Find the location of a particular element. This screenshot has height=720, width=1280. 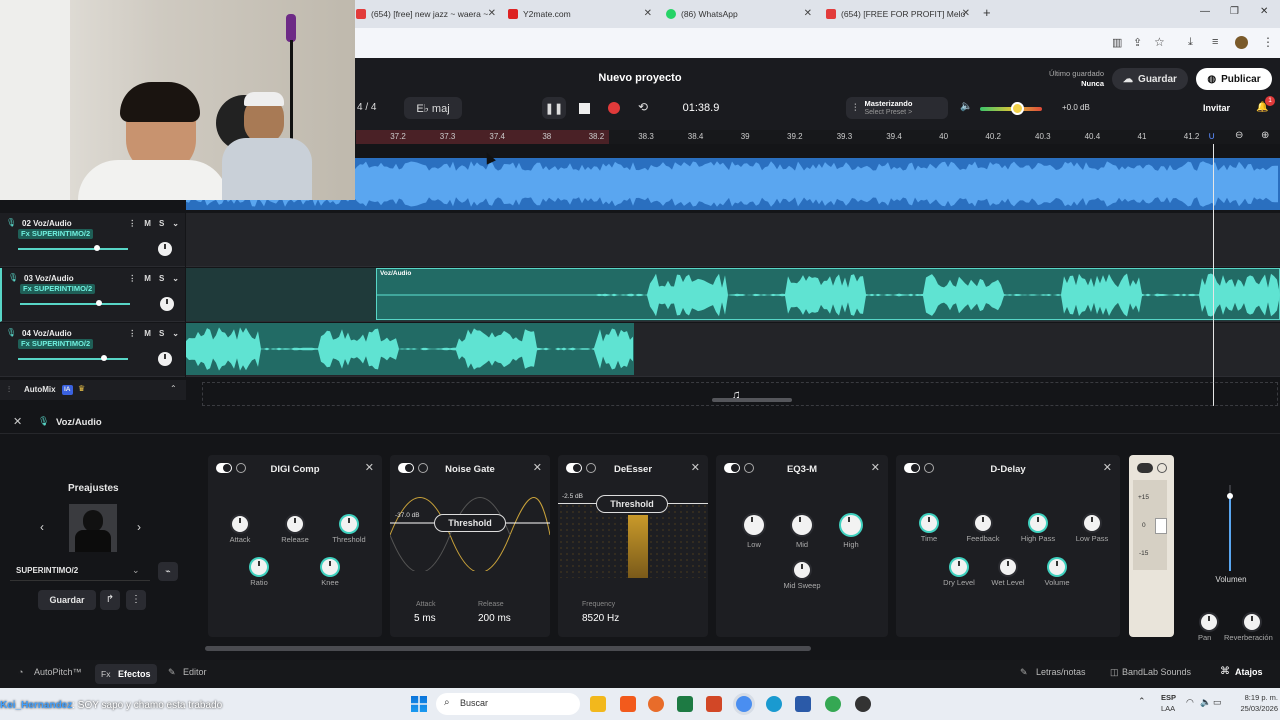

share-icon: ⇪ is located at coordinates (1137, 42).